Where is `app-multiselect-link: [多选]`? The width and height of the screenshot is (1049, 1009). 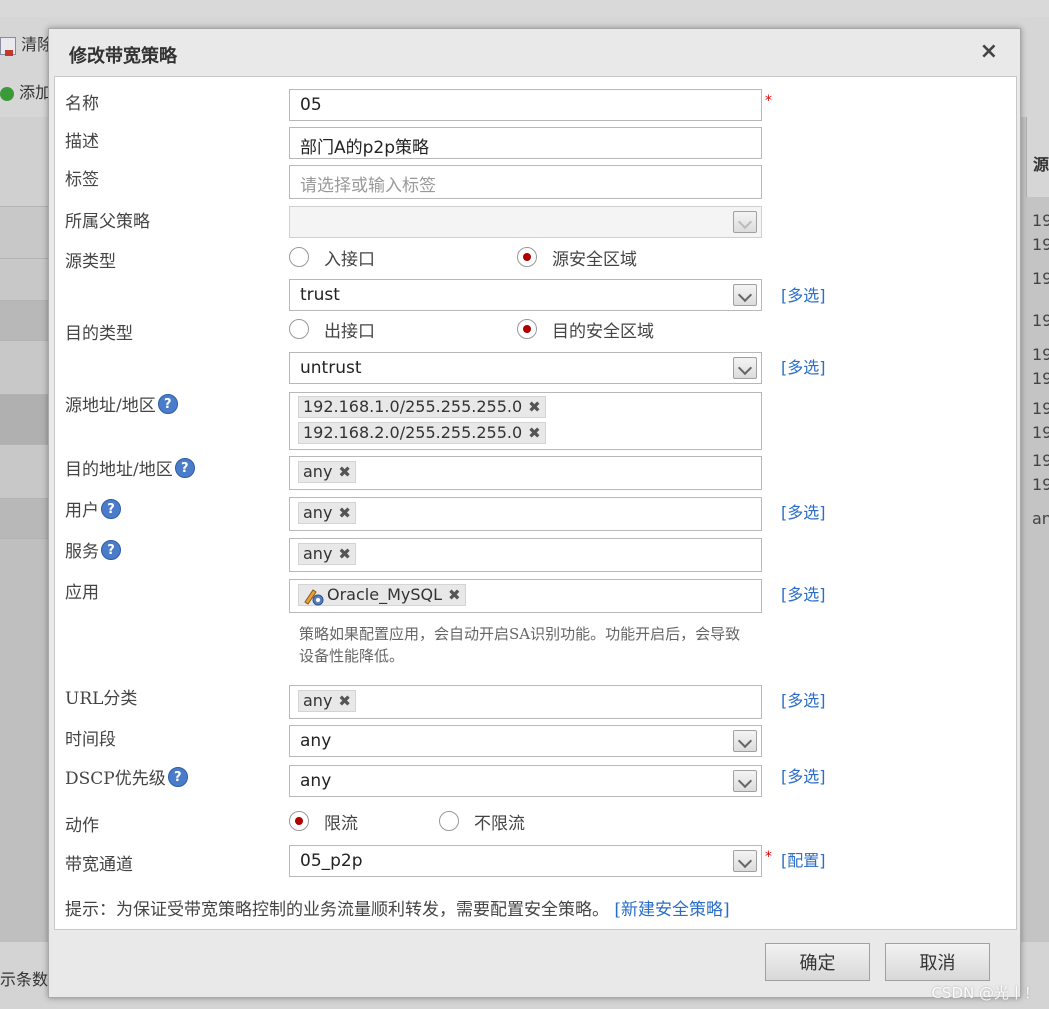 app-multiselect-link: [多选] is located at coordinates (803, 593).